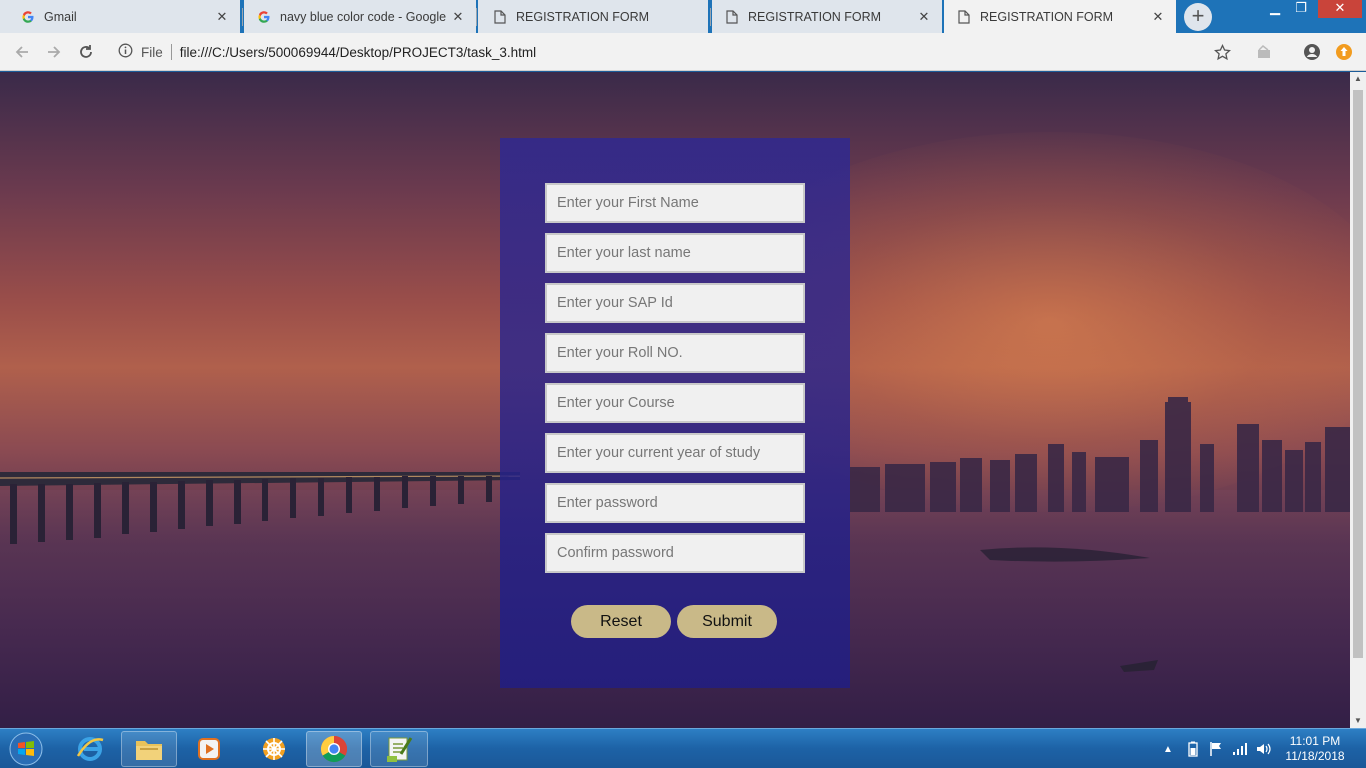 This screenshot has height=768, width=1366. Describe the element at coordinates (1168, 749) in the screenshot. I see `show-hidden-icons-button: ▲` at that location.